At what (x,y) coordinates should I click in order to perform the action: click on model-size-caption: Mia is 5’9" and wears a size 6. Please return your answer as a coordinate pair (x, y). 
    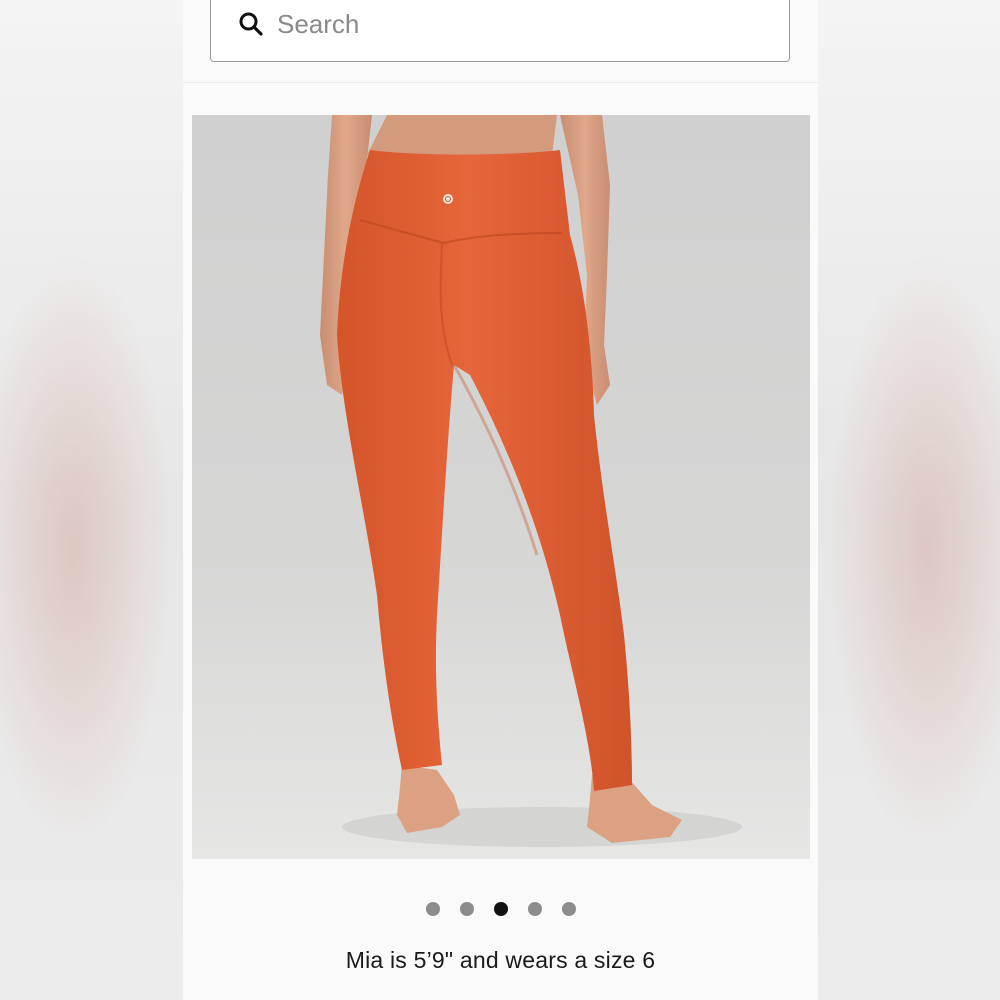
    Looking at the image, I should click on (500, 960).